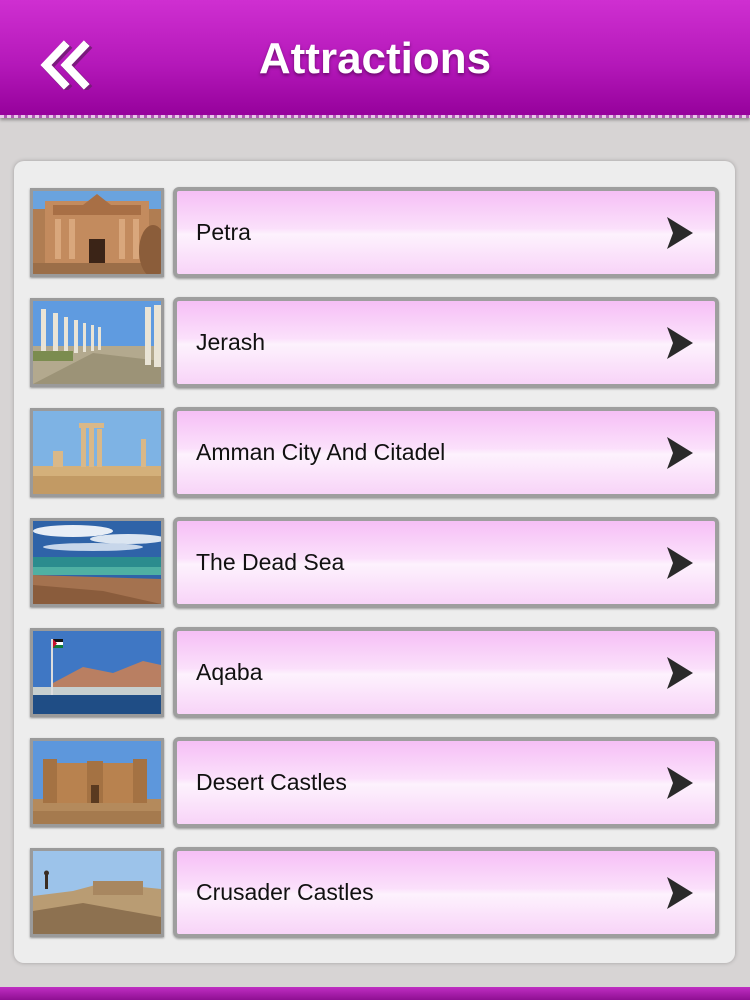 The height and width of the screenshot is (1000, 750). Describe the element at coordinates (97, 452) in the screenshot. I see `amman-citadel-thumbnail` at that location.